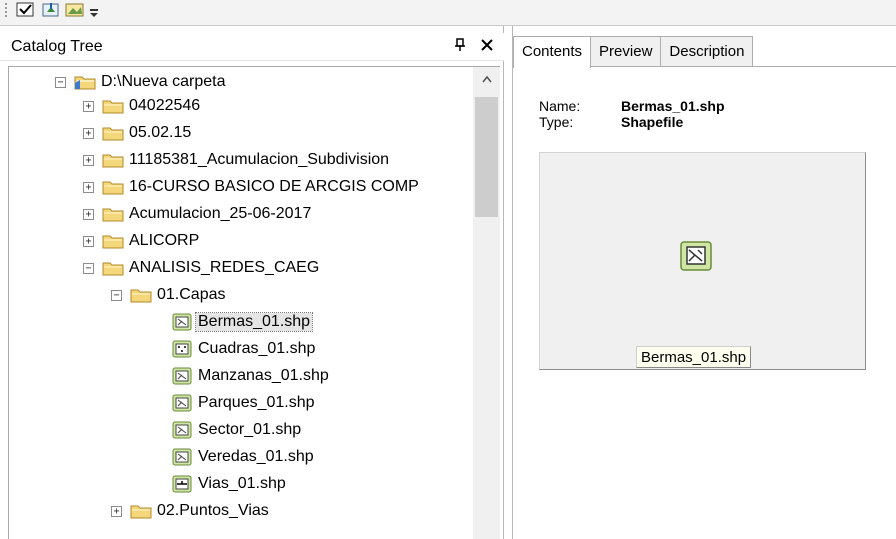 Image resolution: width=896 pixels, height=539 pixels. I want to click on type-key: Type:, so click(556, 122).